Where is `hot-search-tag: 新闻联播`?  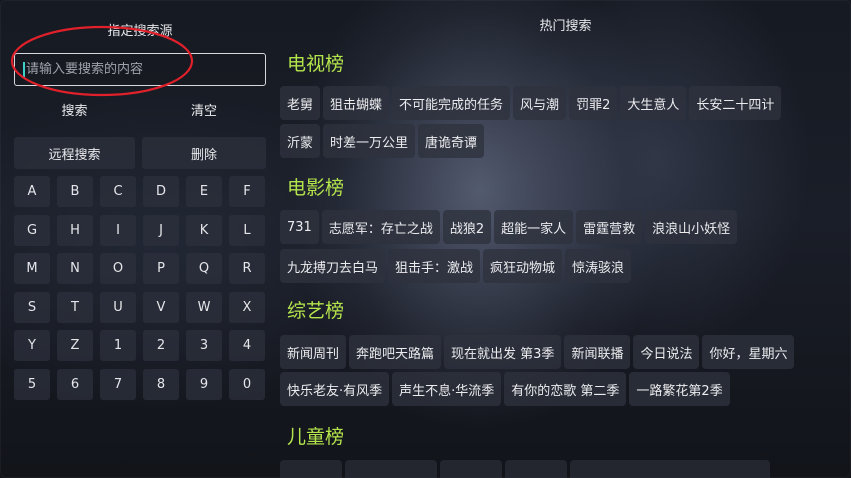 hot-search-tag: 新闻联播 is located at coordinates (597, 352).